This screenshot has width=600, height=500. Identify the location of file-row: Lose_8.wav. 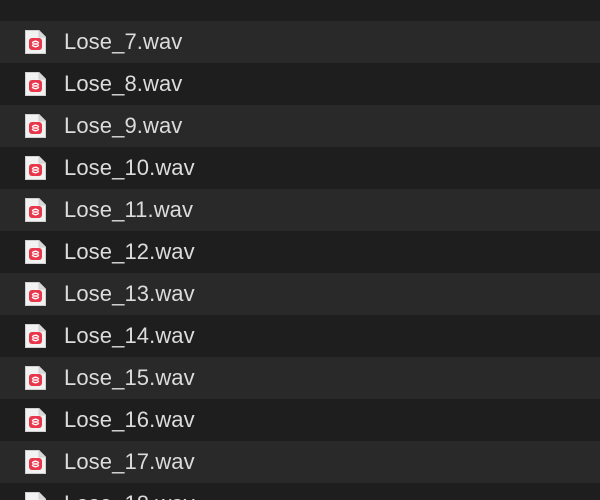
(300, 84).